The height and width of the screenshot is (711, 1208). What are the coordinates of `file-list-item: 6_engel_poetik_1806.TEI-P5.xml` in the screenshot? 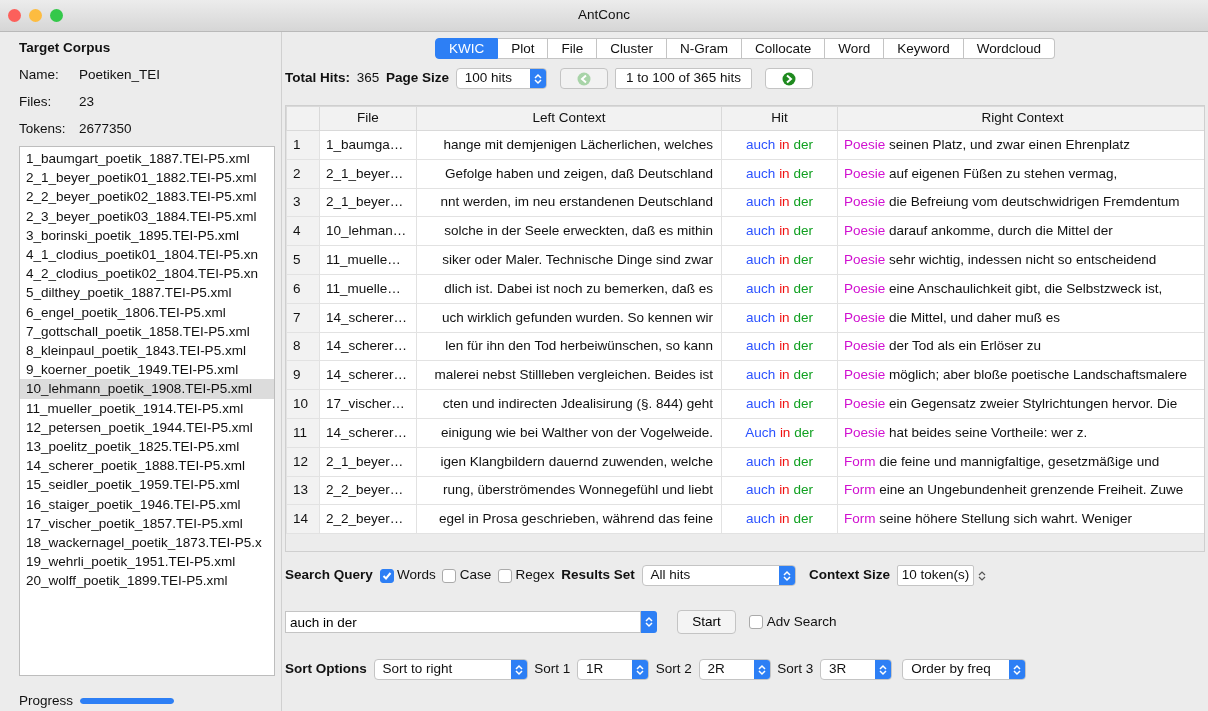 It's located at (147, 312).